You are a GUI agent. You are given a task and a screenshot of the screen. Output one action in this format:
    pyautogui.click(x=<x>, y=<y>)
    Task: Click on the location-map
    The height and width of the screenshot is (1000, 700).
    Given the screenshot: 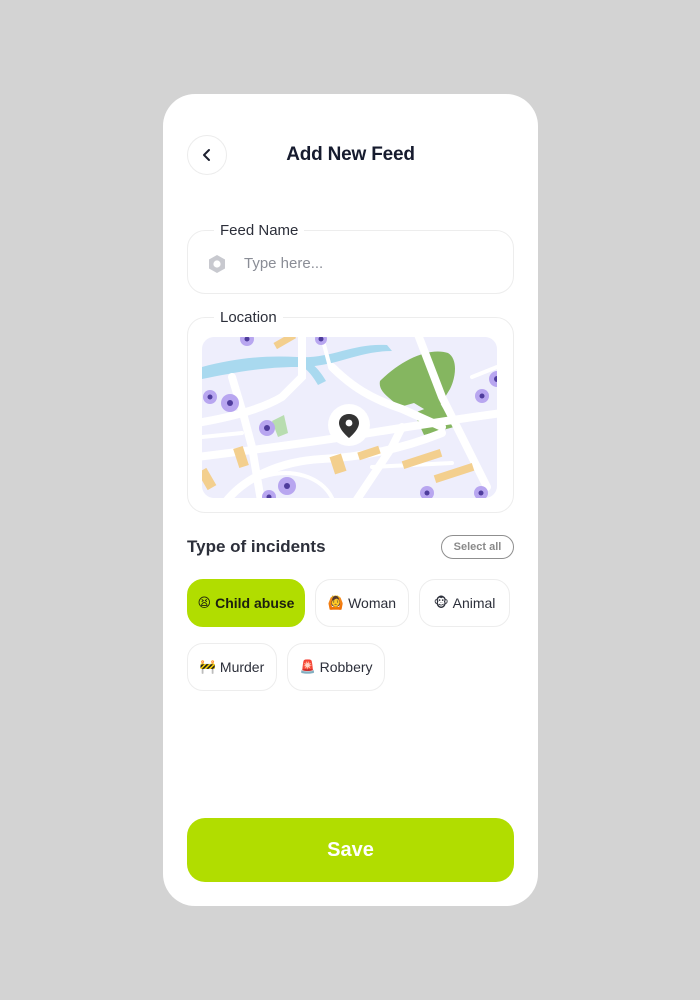 What is the action you would take?
    pyautogui.click(x=349, y=417)
    